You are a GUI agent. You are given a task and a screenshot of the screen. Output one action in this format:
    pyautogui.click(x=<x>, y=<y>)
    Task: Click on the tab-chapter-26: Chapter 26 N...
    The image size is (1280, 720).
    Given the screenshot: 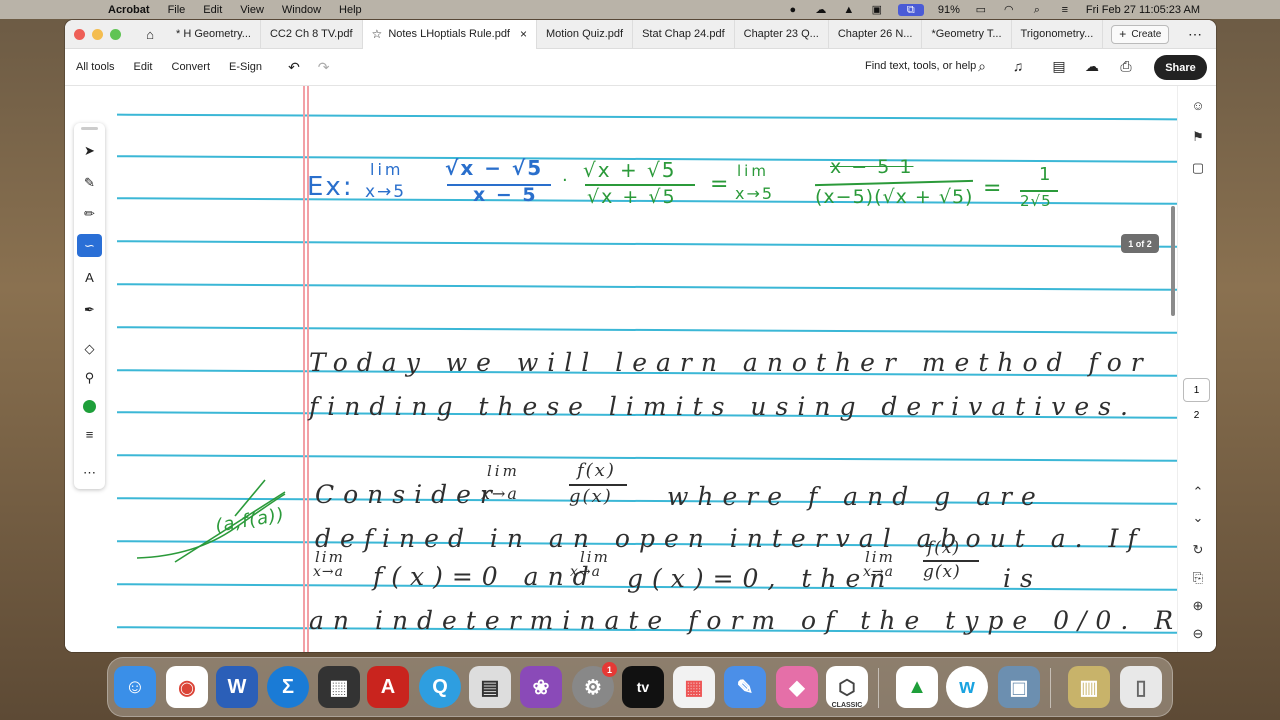 What is the action you would take?
    pyautogui.click(x=876, y=34)
    